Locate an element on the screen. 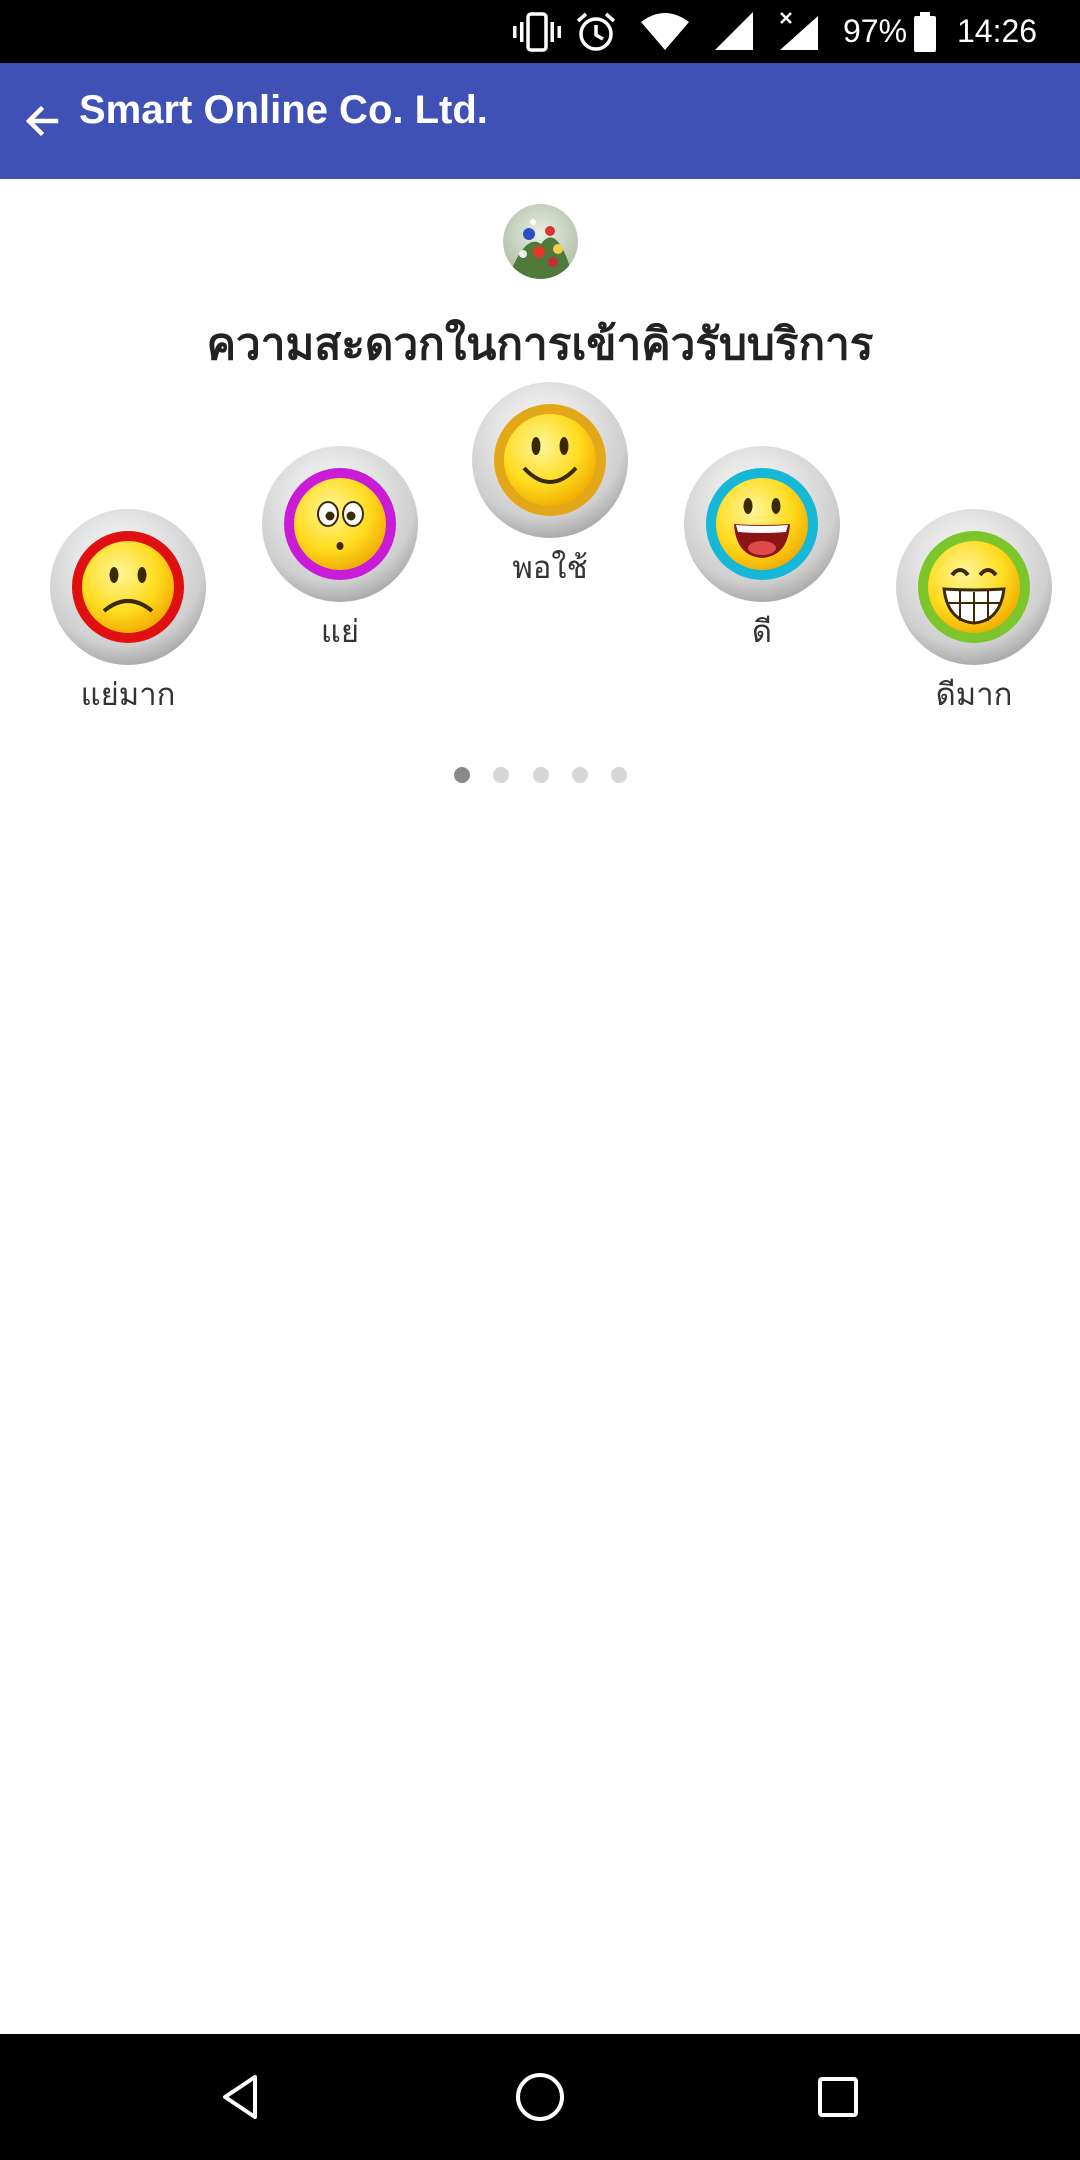 The image size is (1080, 2160). home-nav-icon is located at coordinates (540, 2097).